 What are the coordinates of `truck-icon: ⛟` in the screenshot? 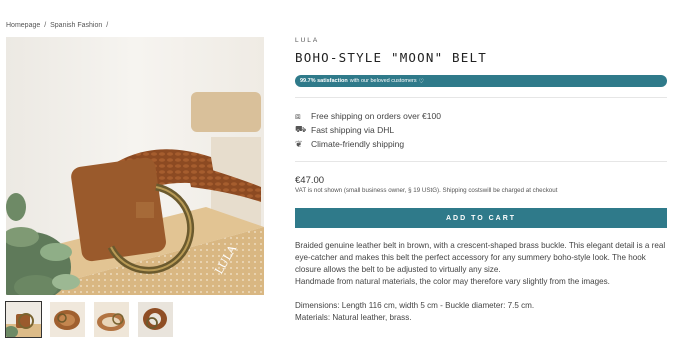 It's located at (301, 129).